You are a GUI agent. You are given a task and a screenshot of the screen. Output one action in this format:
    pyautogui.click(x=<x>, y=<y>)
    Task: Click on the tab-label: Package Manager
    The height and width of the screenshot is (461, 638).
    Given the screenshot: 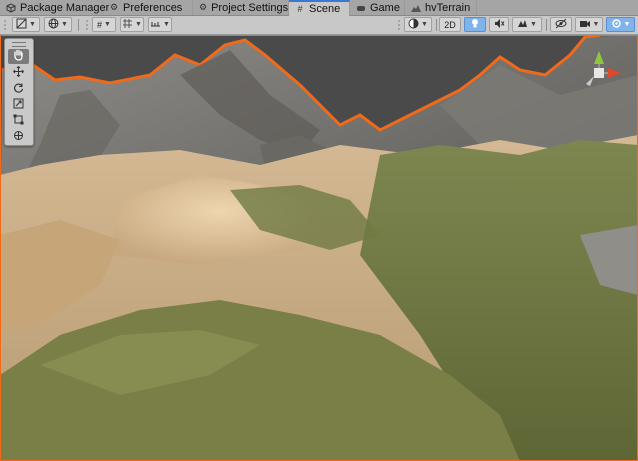 What is the action you would take?
    pyautogui.click(x=65, y=7)
    